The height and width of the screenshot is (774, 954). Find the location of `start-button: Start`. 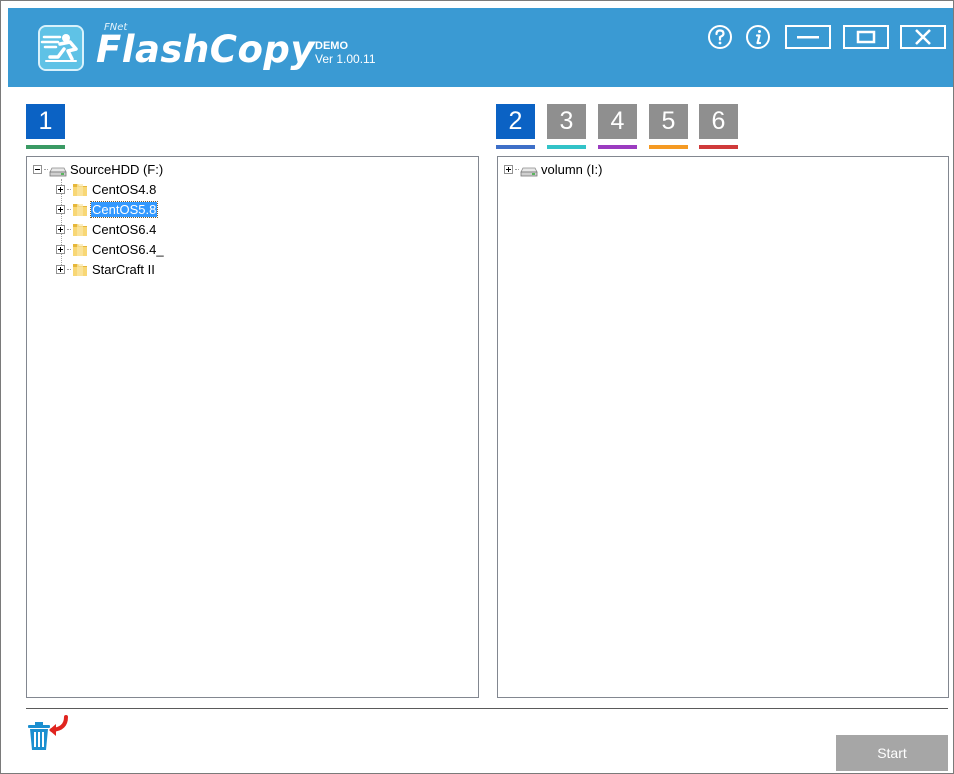

start-button: Start is located at coordinates (892, 753).